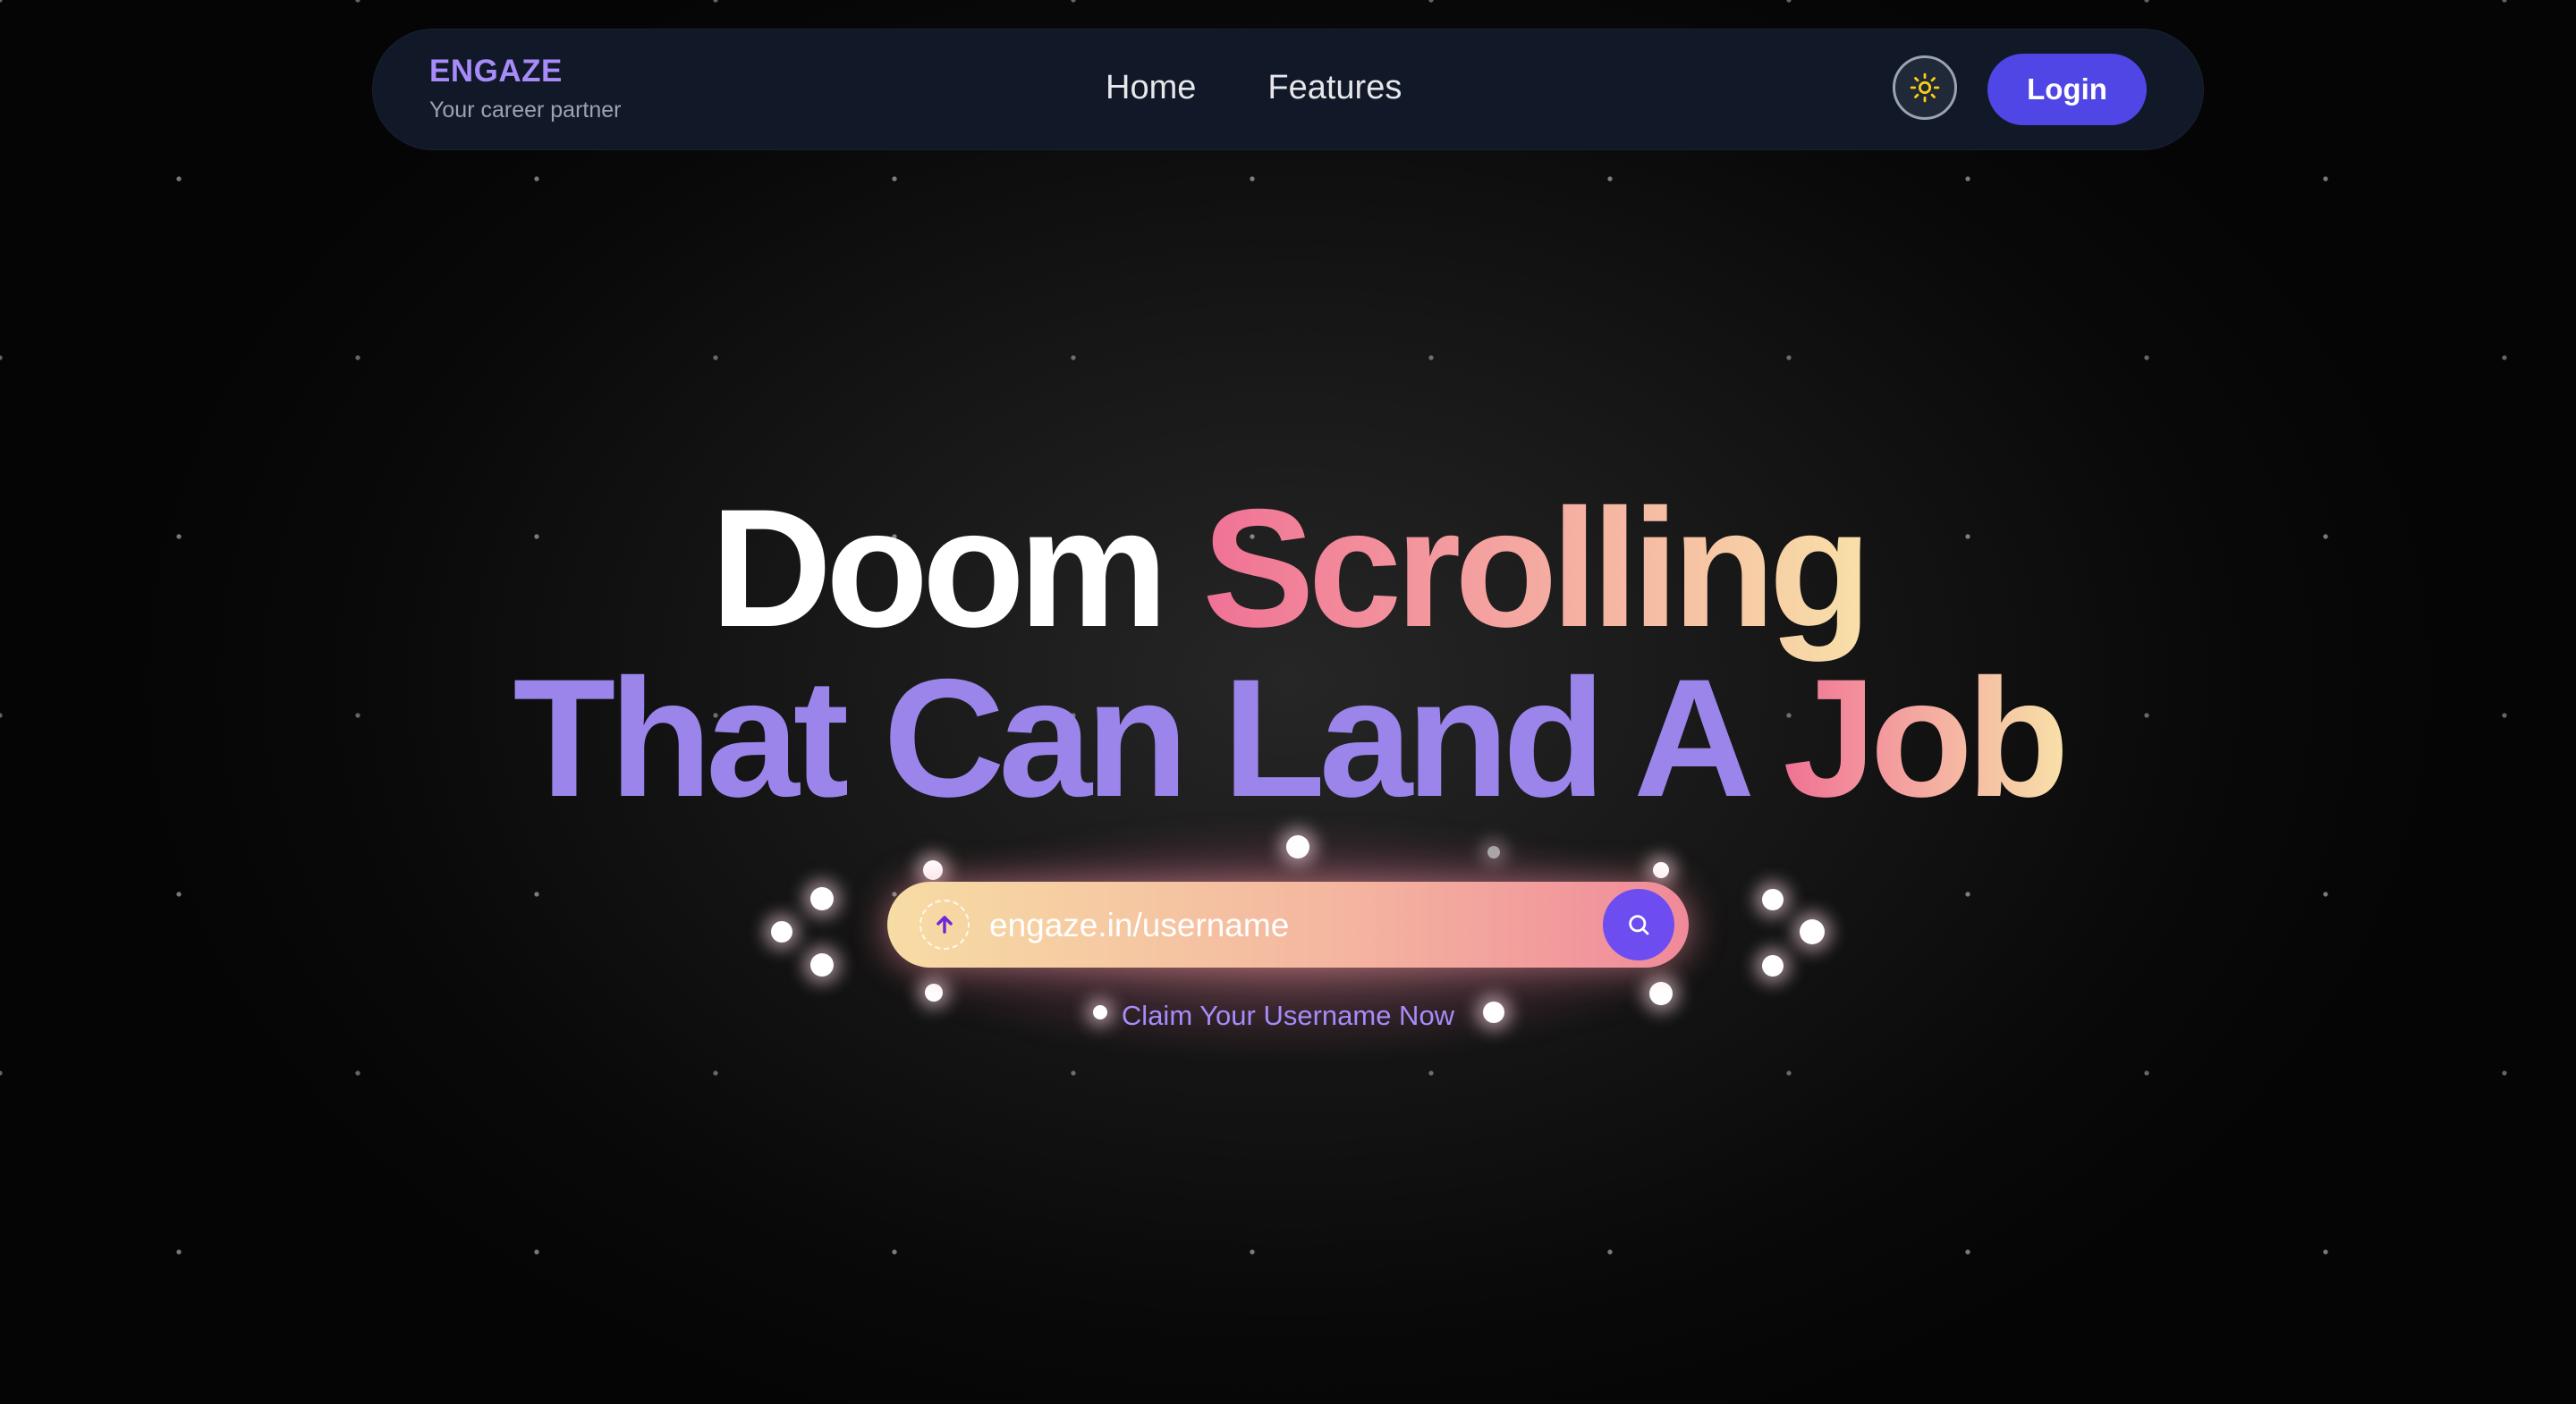 The width and height of the screenshot is (2576, 1404). I want to click on headline-line-2: That Can Land A Job, so click(1288, 738).